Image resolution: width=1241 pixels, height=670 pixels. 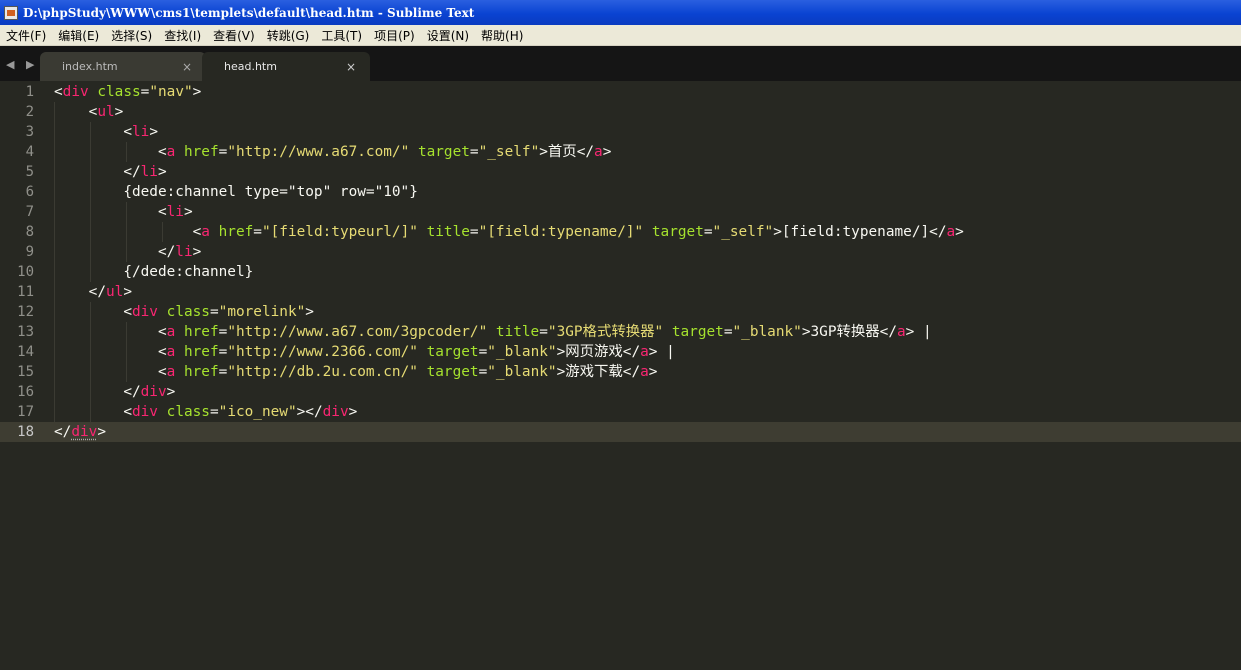 What do you see at coordinates (114, 292) in the screenshot?
I see `code-token-tag: ul` at bounding box center [114, 292].